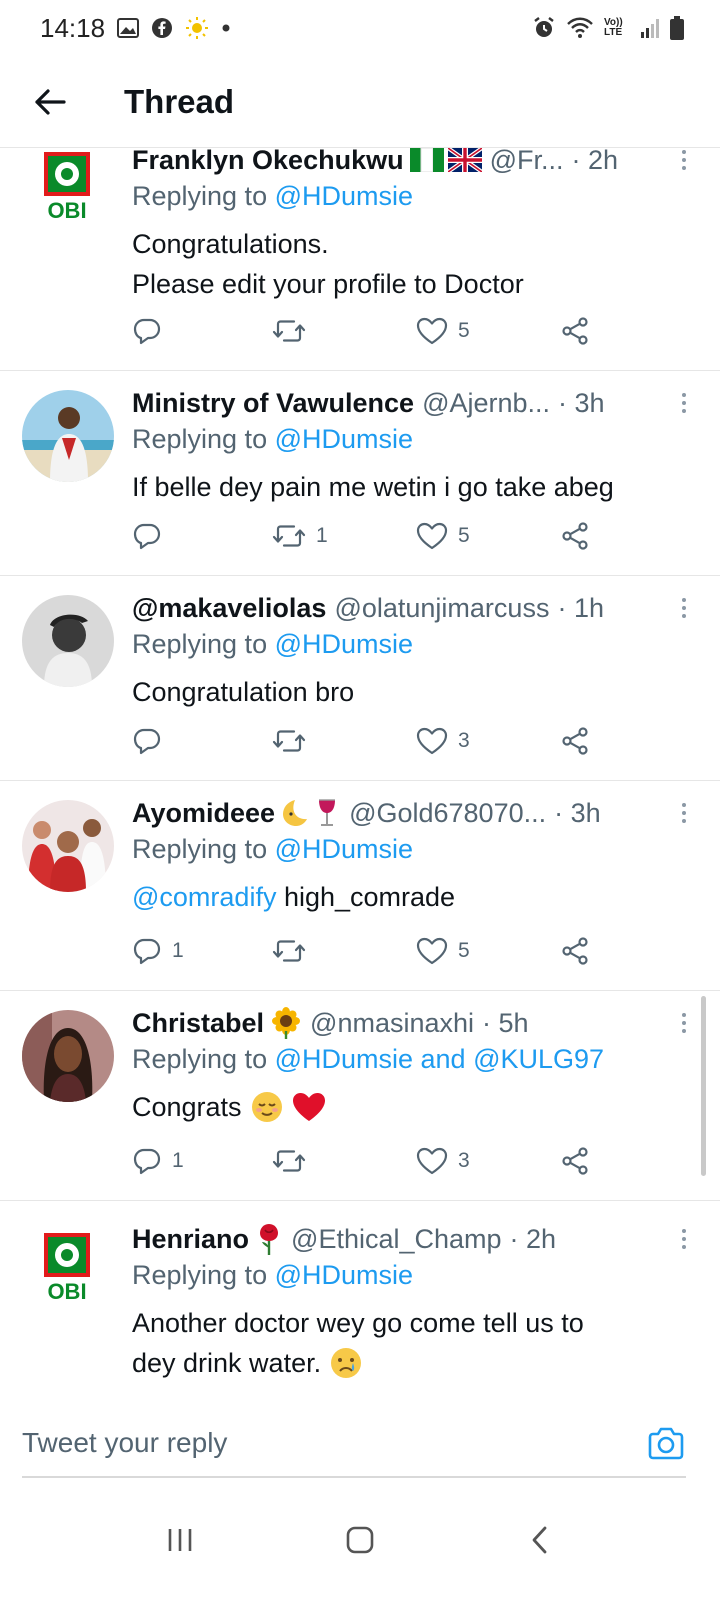 This screenshot has width=720, height=1600. What do you see at coordinates (273, 403) in the screenshot?
I see `author-name: Ministry of Vawulence` at bounding box center [273, 403].